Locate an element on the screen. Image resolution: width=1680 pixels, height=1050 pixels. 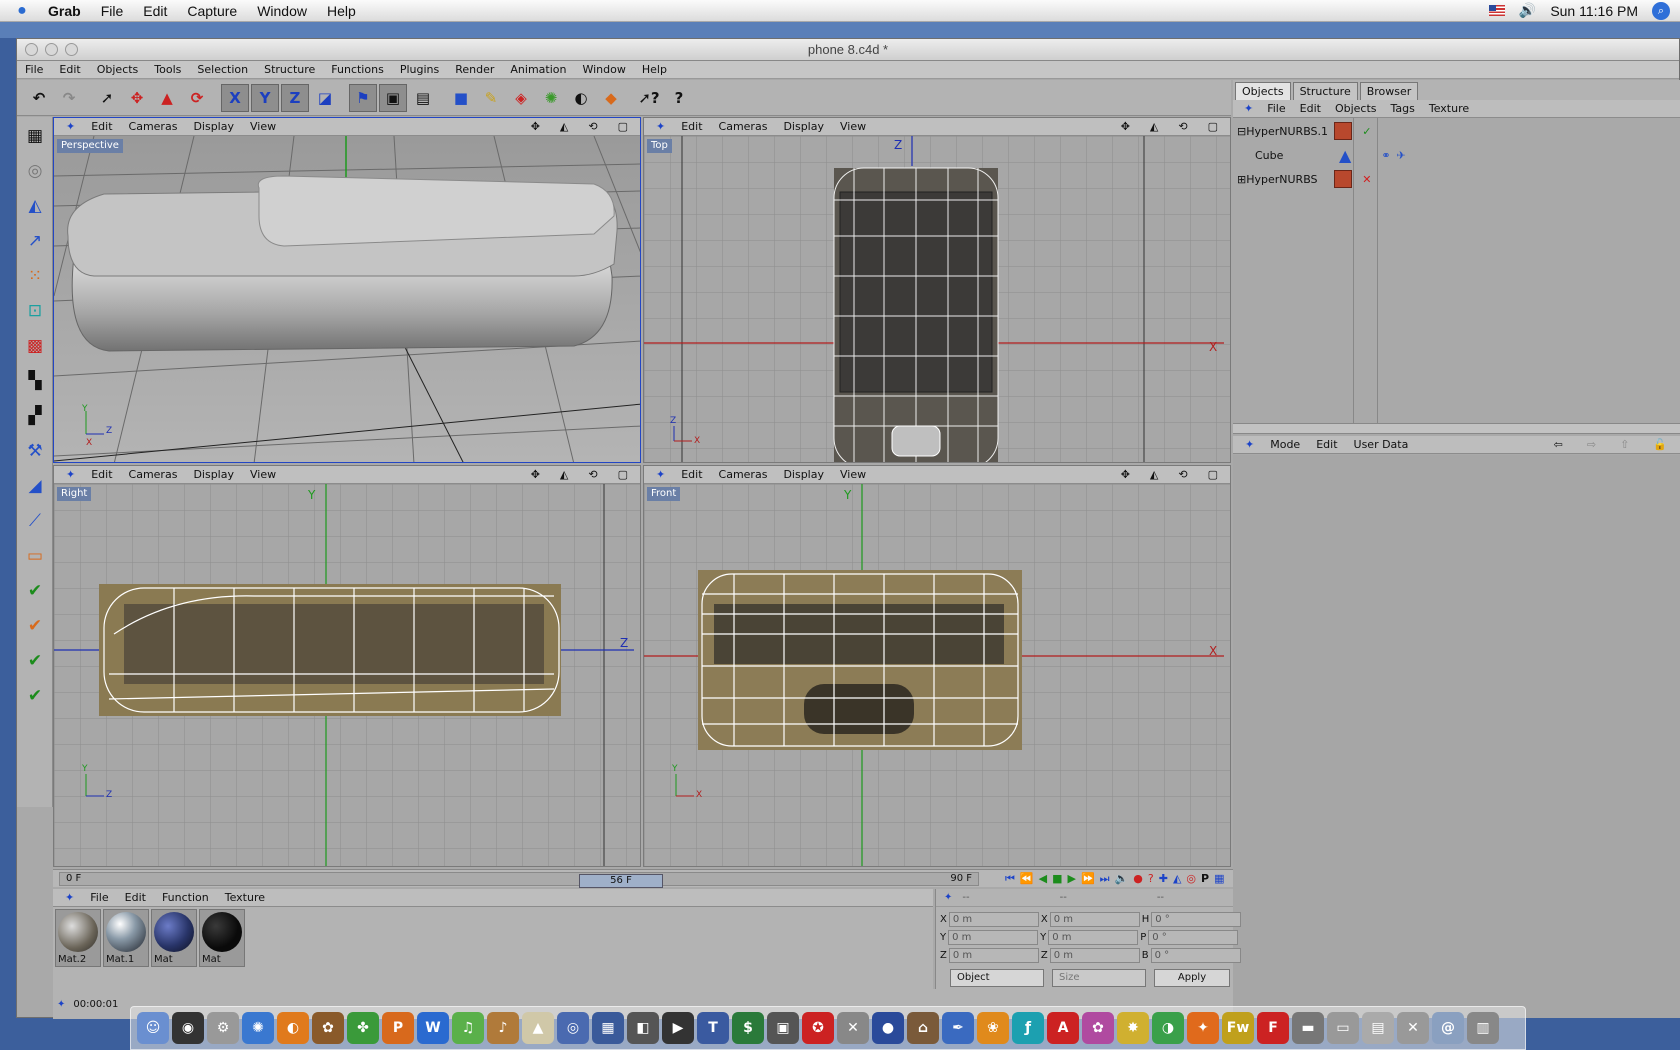
mat-menu-file: File is located at coordinates (99, 897).